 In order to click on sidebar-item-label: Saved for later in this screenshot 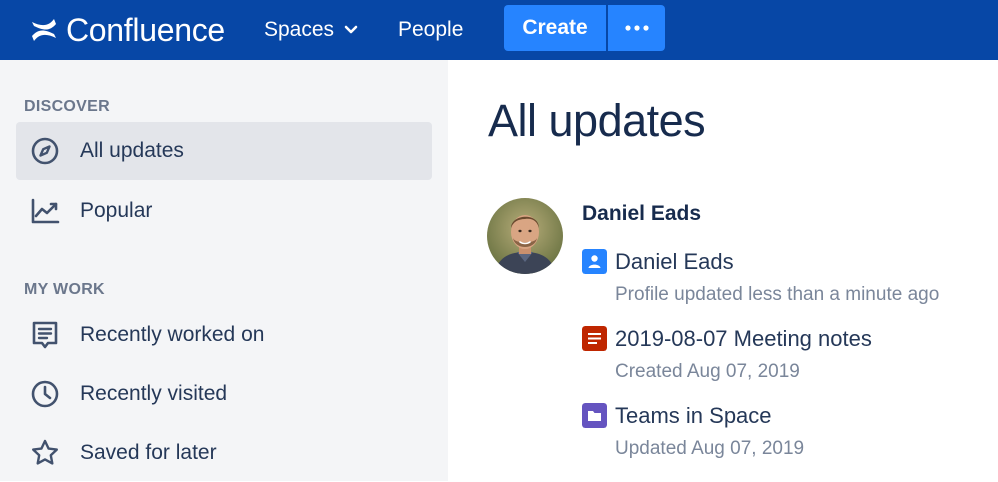, I will do `click(148, 452)`.